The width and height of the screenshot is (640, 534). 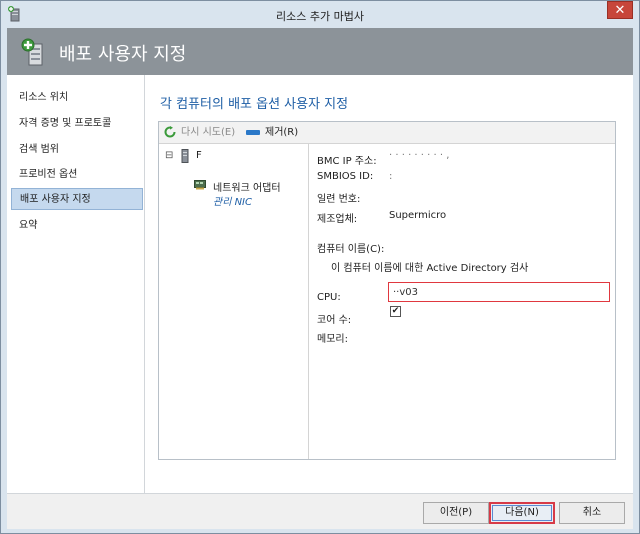 I want to click on cores-label: 코어 수:, so click(x=334, y=320).